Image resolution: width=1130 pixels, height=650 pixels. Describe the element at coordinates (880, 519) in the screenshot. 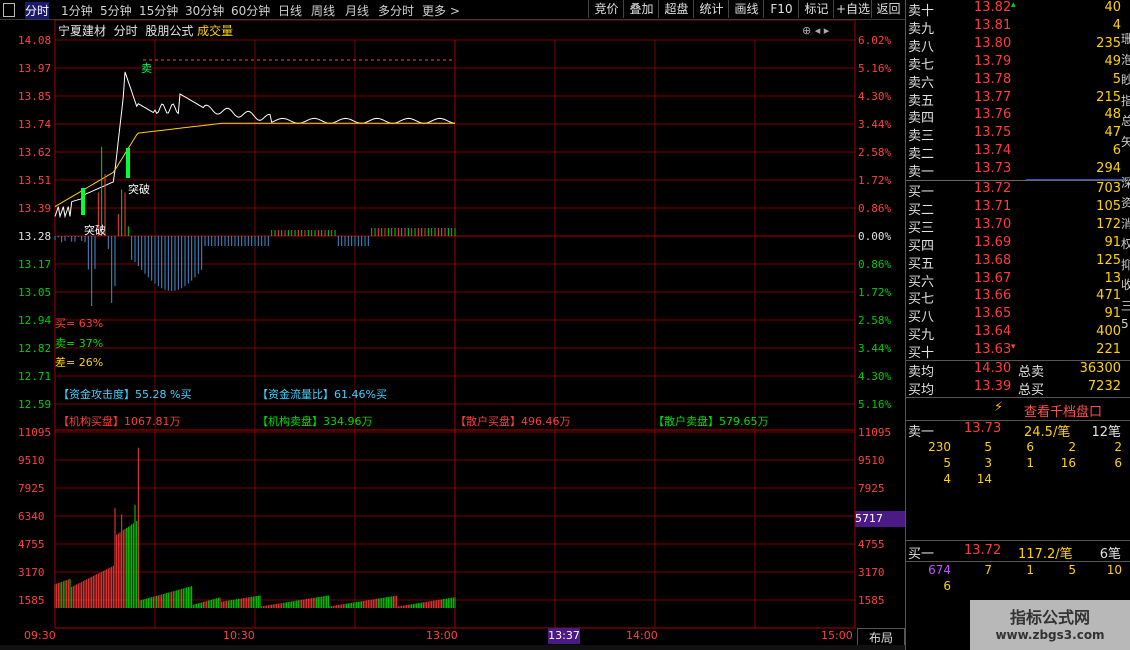

I see `volume-cursor-value: 5717` at that location.